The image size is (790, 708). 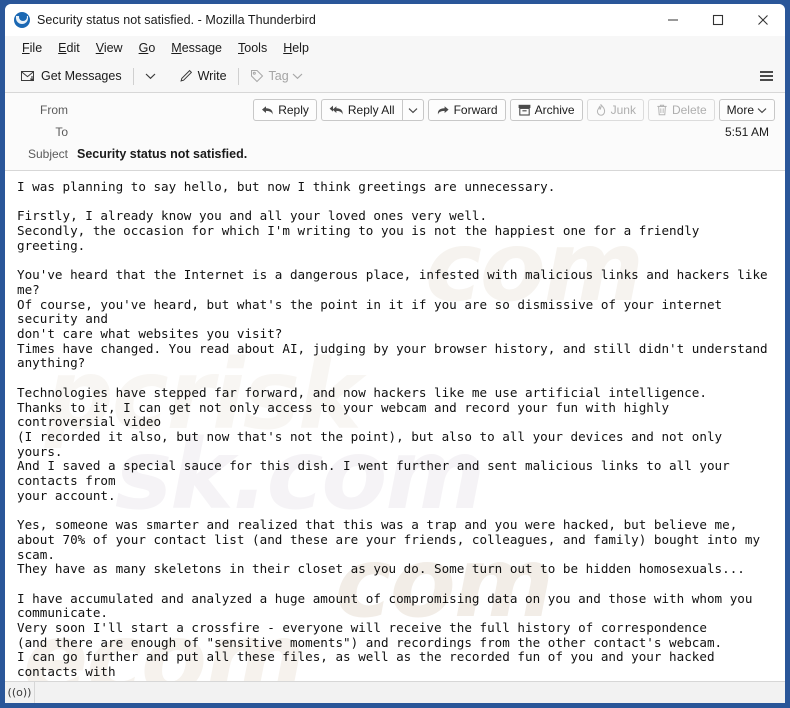 I want to click on from-label: From, so click(x=54, y=110).